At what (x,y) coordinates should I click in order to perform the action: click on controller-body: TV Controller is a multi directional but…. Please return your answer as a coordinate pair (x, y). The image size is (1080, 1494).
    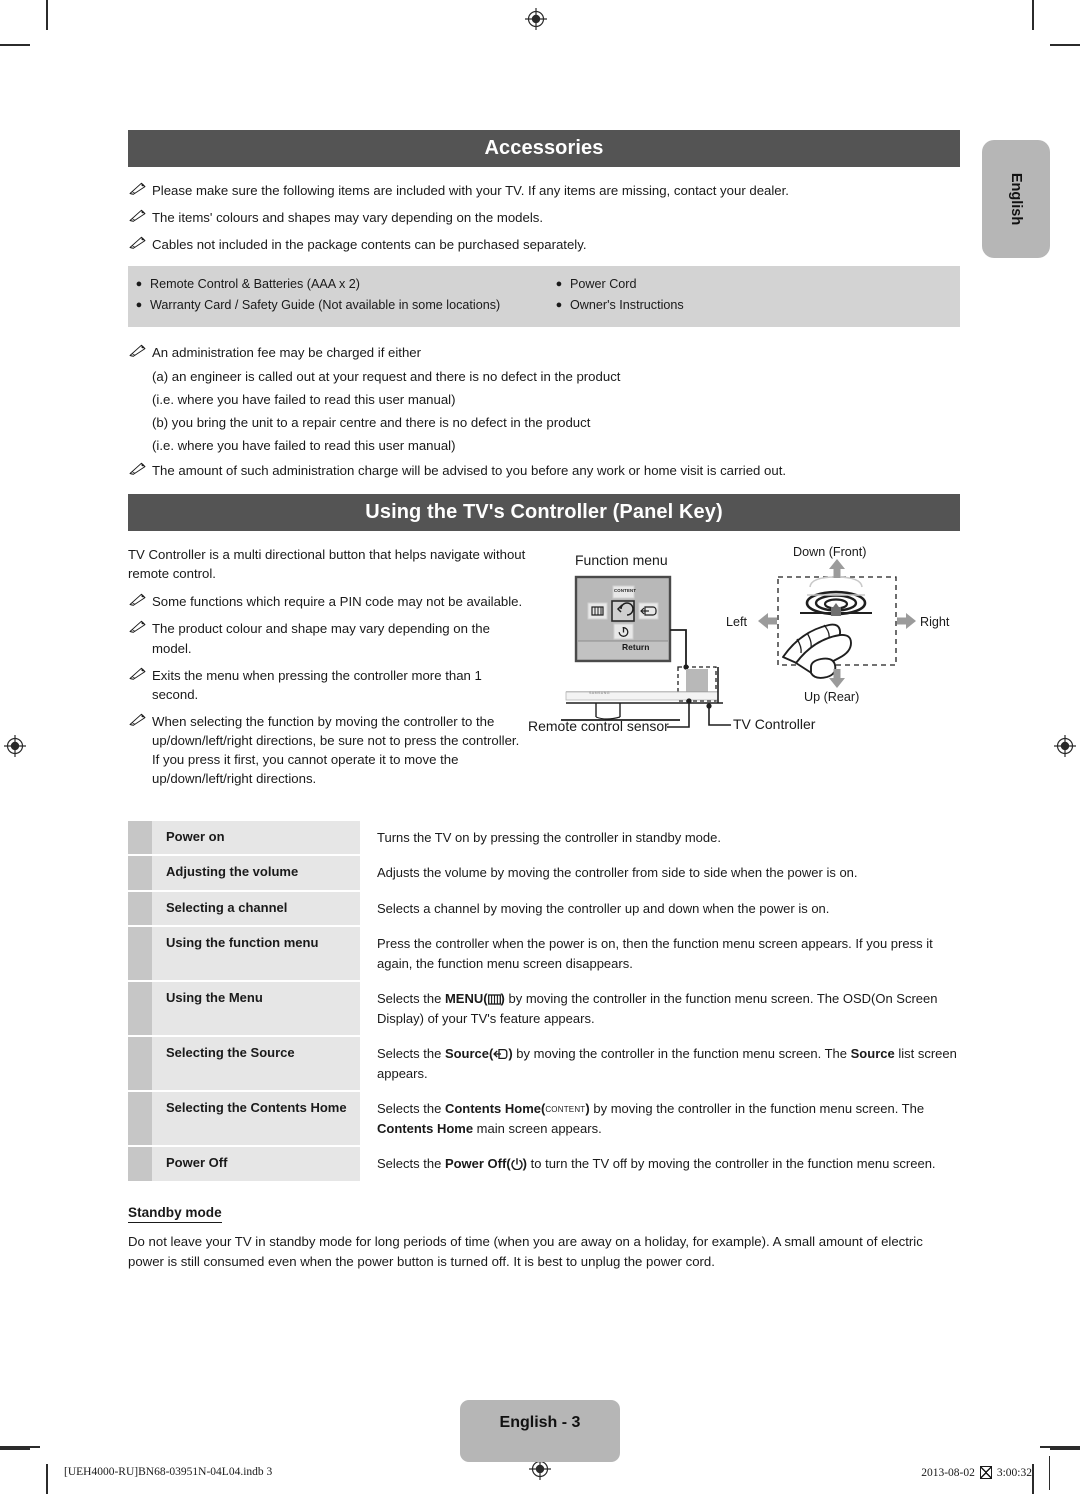
    Looking at the image, I should click on (544, 671).